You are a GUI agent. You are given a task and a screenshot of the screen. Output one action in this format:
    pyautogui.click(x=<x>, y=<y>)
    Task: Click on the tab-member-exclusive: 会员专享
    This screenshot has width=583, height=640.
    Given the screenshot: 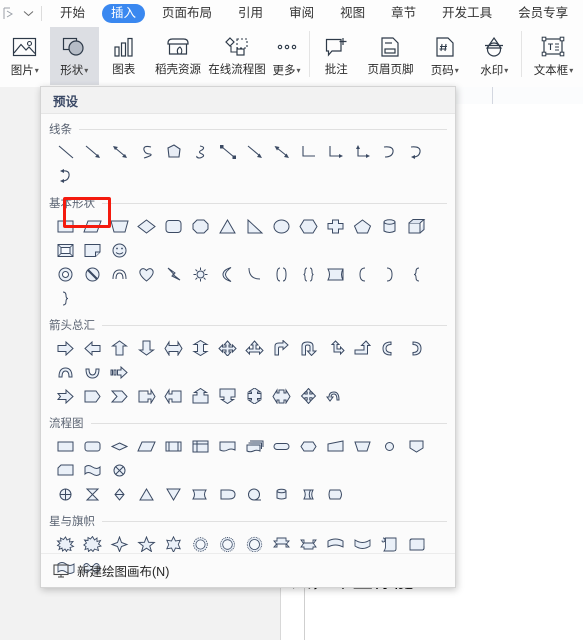 What is the action you would take?
    pyautogui.click(x=543, y=13)
    